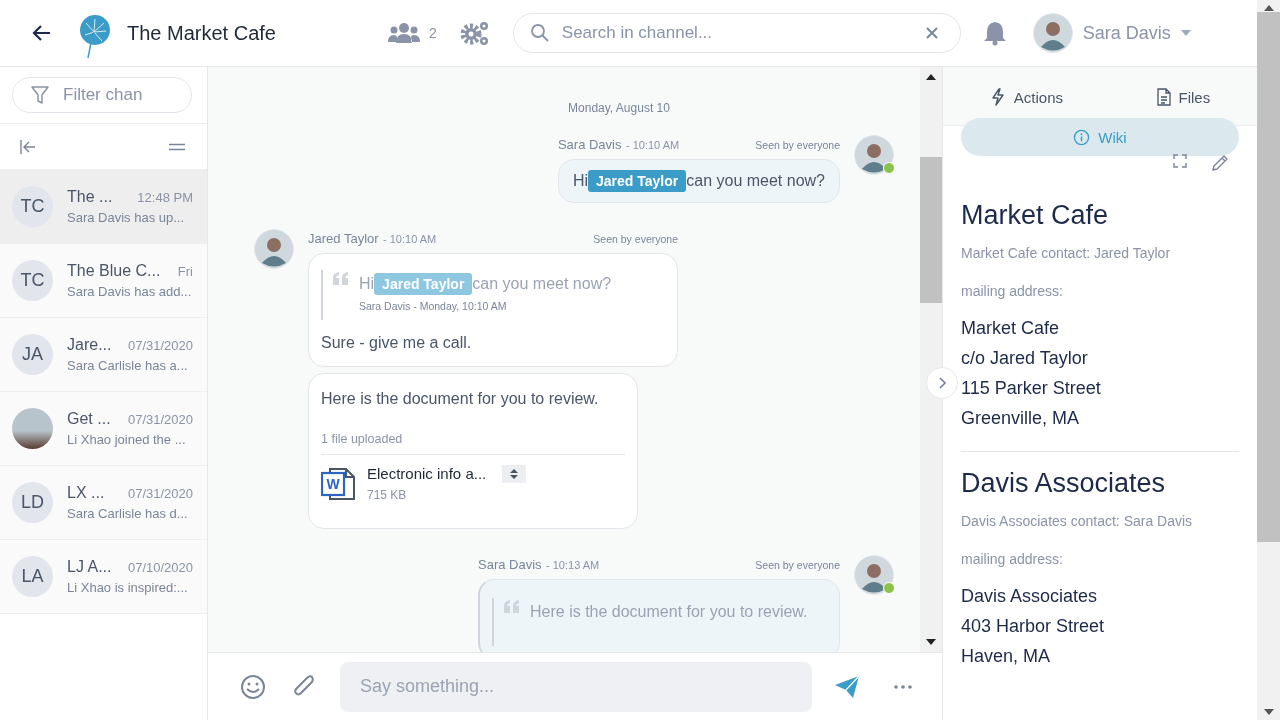 The width and height of the screenshot is (1280, 720). I want to click on panel-tab: Actions, so click(1026, 97).